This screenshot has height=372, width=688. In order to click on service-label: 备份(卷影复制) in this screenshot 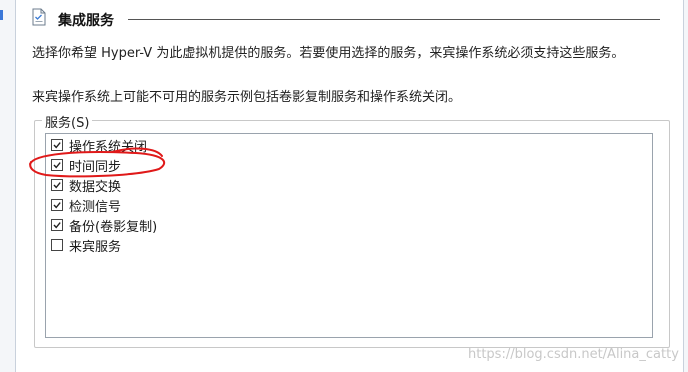, I will do `click(113, 227)`.